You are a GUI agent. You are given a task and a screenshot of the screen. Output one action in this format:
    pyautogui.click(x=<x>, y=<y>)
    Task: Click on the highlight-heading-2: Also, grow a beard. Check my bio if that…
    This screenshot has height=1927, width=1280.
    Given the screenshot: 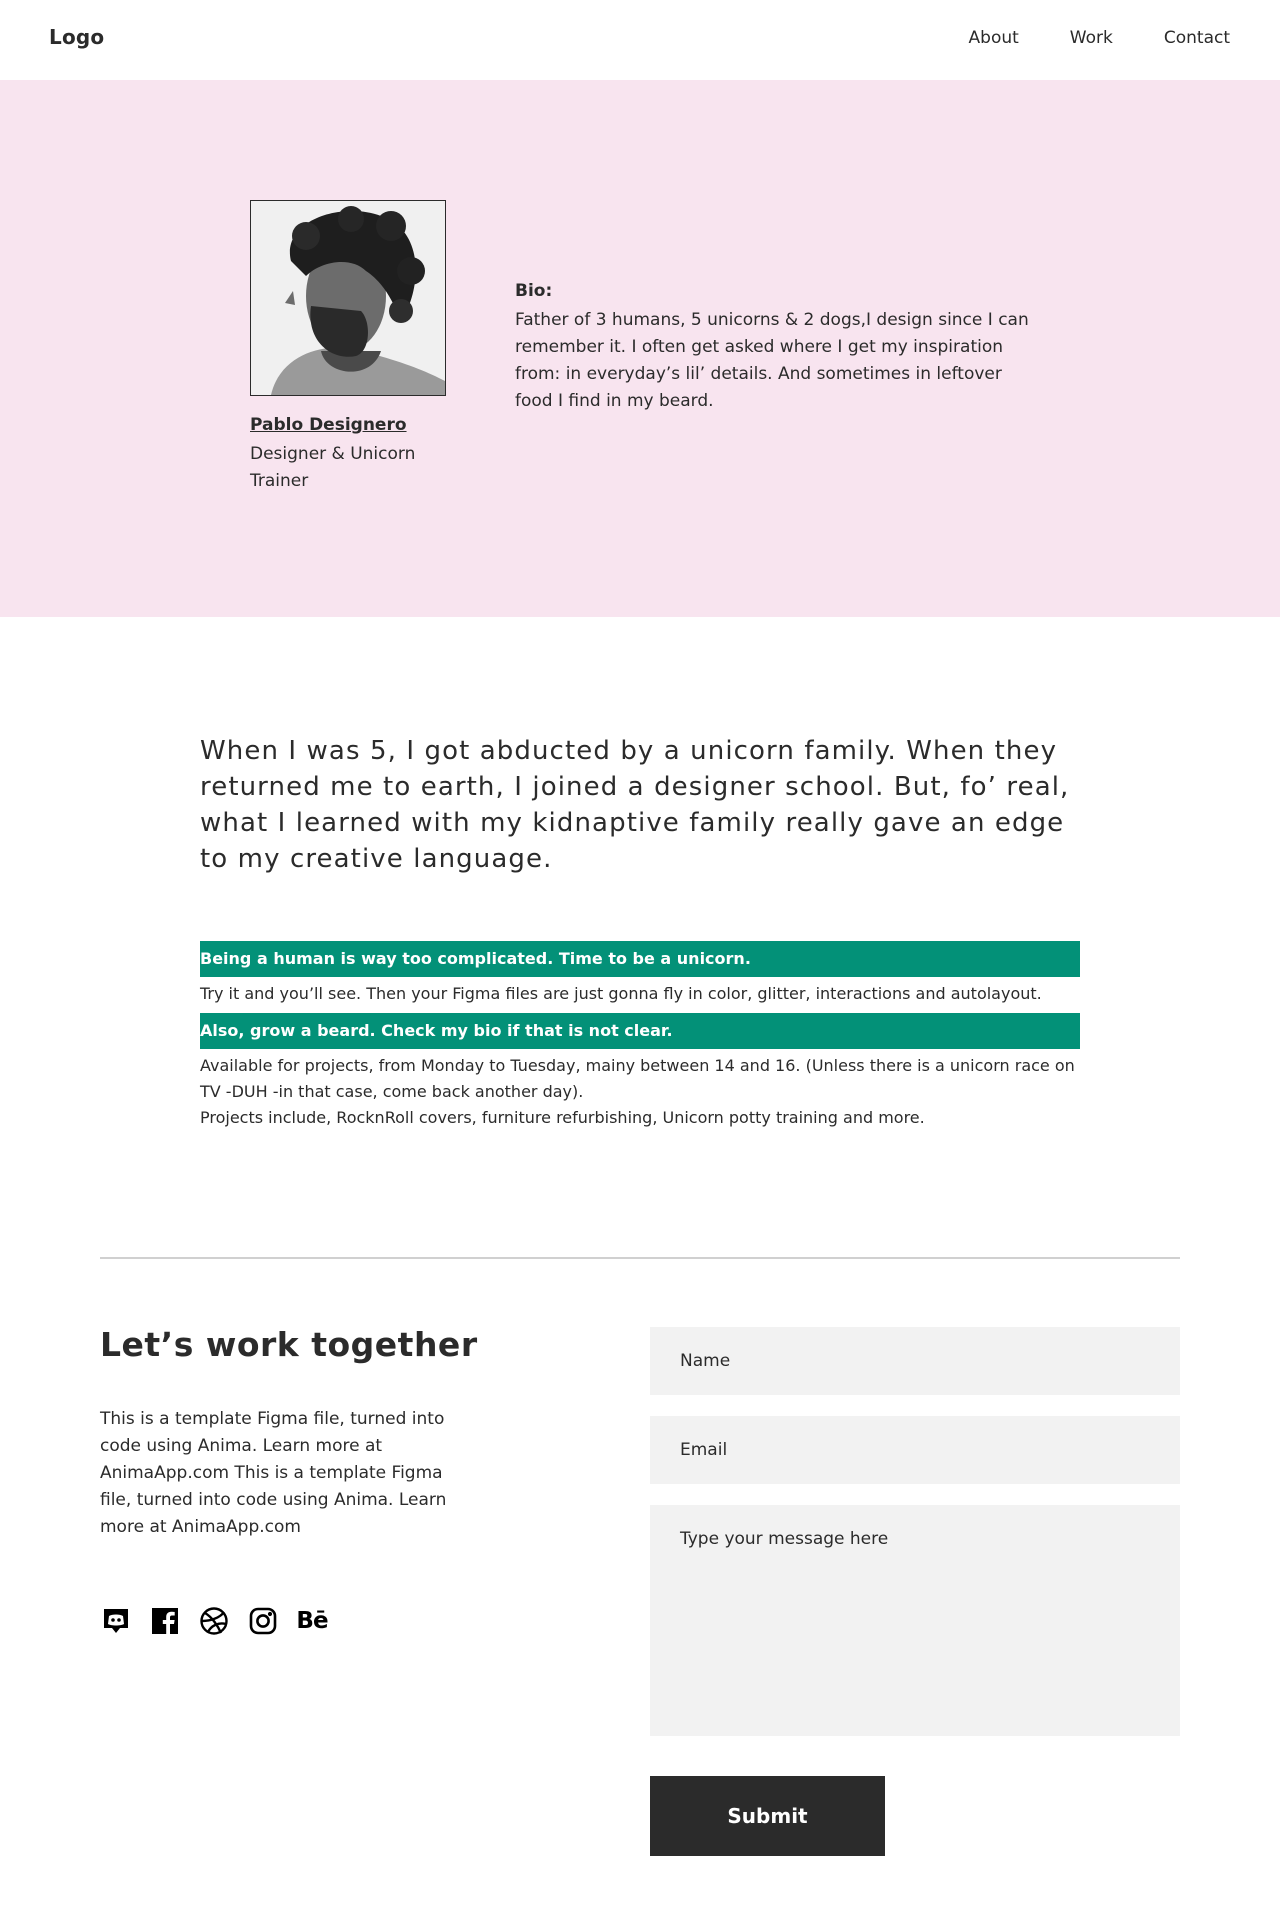 What is the action you would take?
    pyautogui.click(x=640, y=1031)
    